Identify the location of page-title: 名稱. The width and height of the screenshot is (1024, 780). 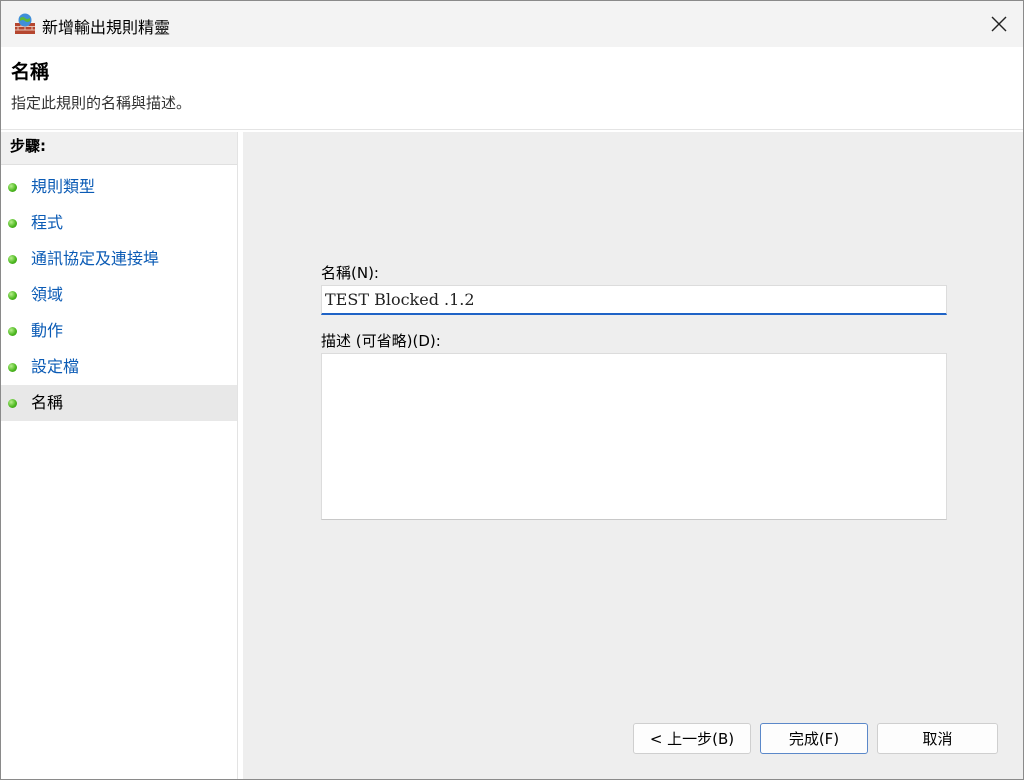
(30, 72).